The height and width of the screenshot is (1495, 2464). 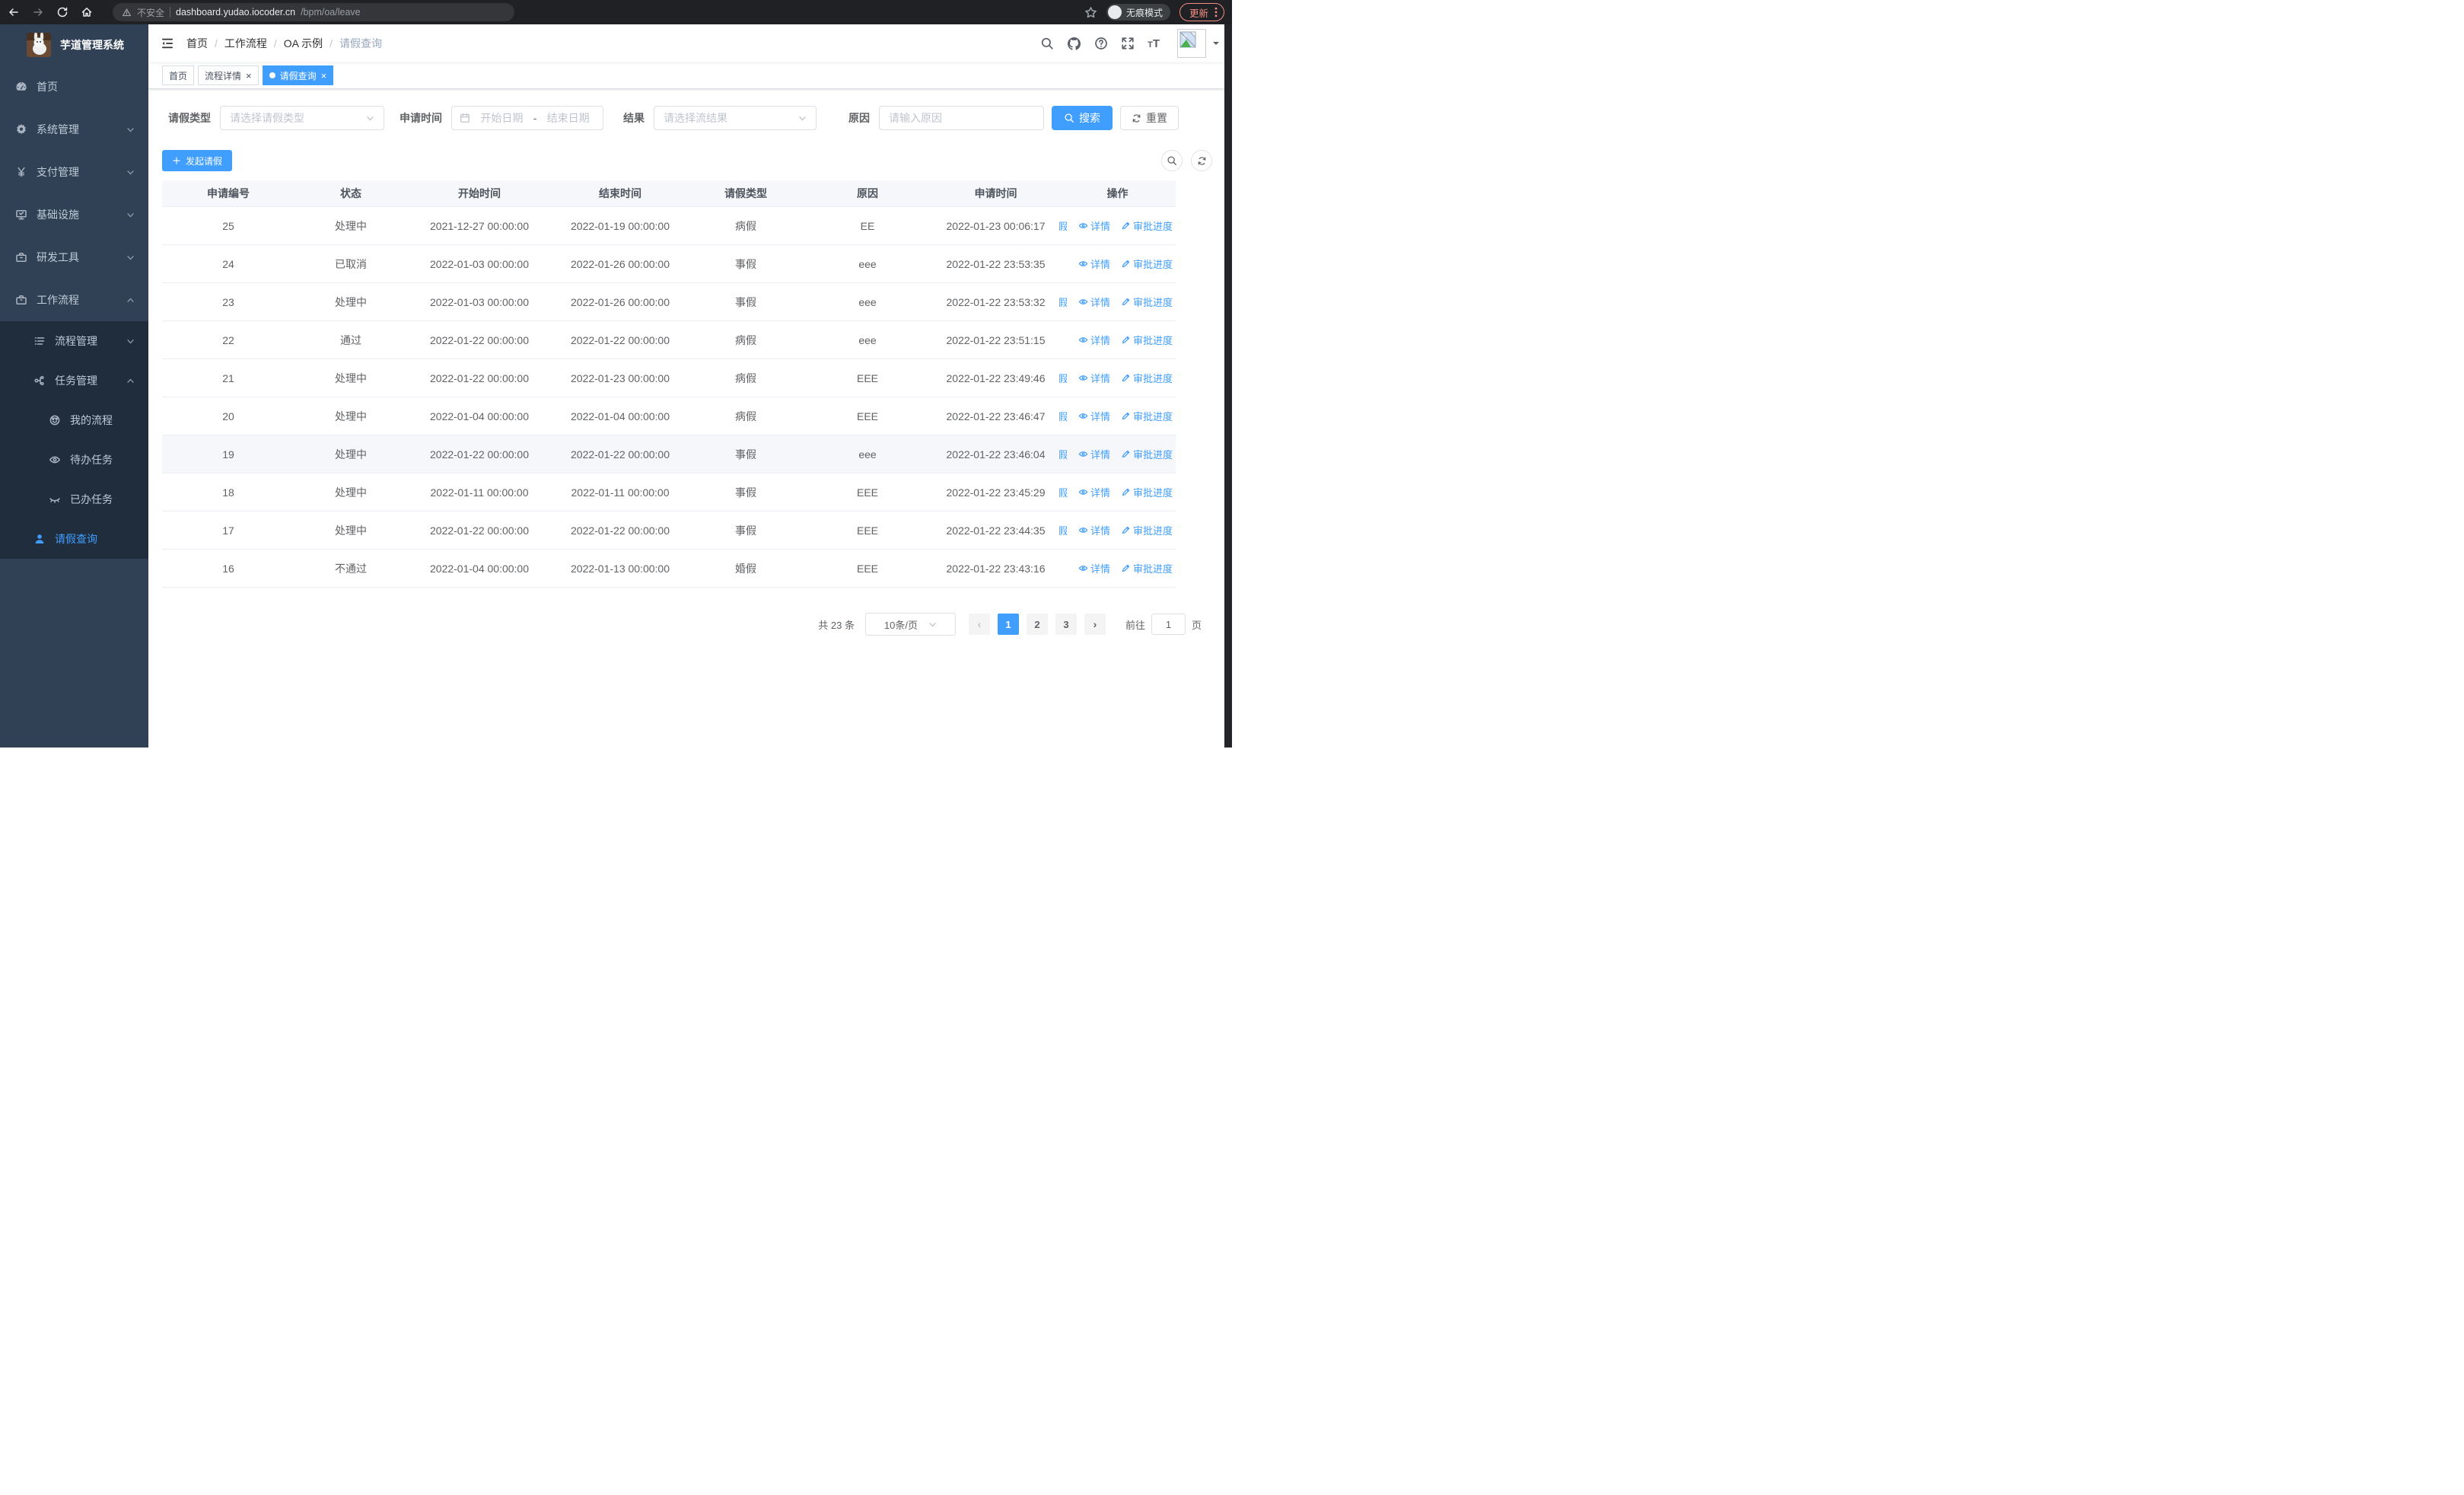 What do you see at coordinates (996, 264) in the screenshot?
I see `cell-apply-time: 2022-01-22 23:53:35` at bounding box center [996, 264].